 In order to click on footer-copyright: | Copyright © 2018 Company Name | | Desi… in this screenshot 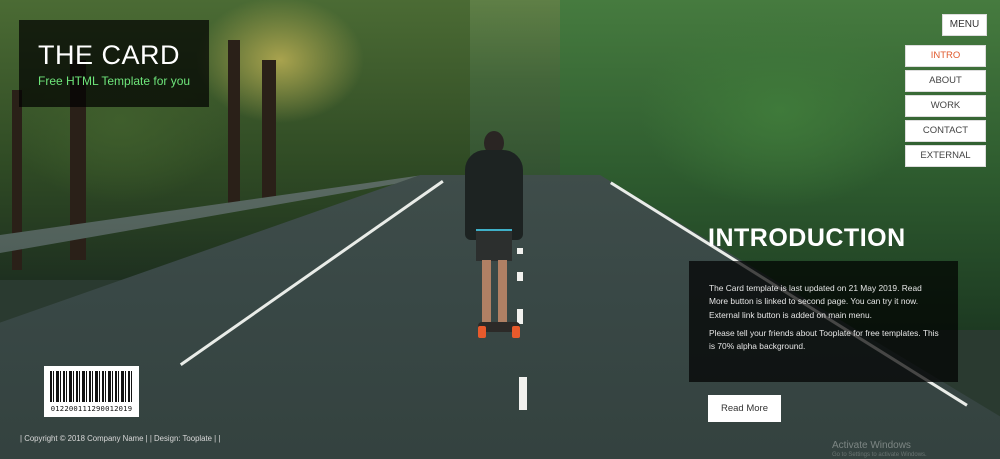, I will do `click(120, 438)`.